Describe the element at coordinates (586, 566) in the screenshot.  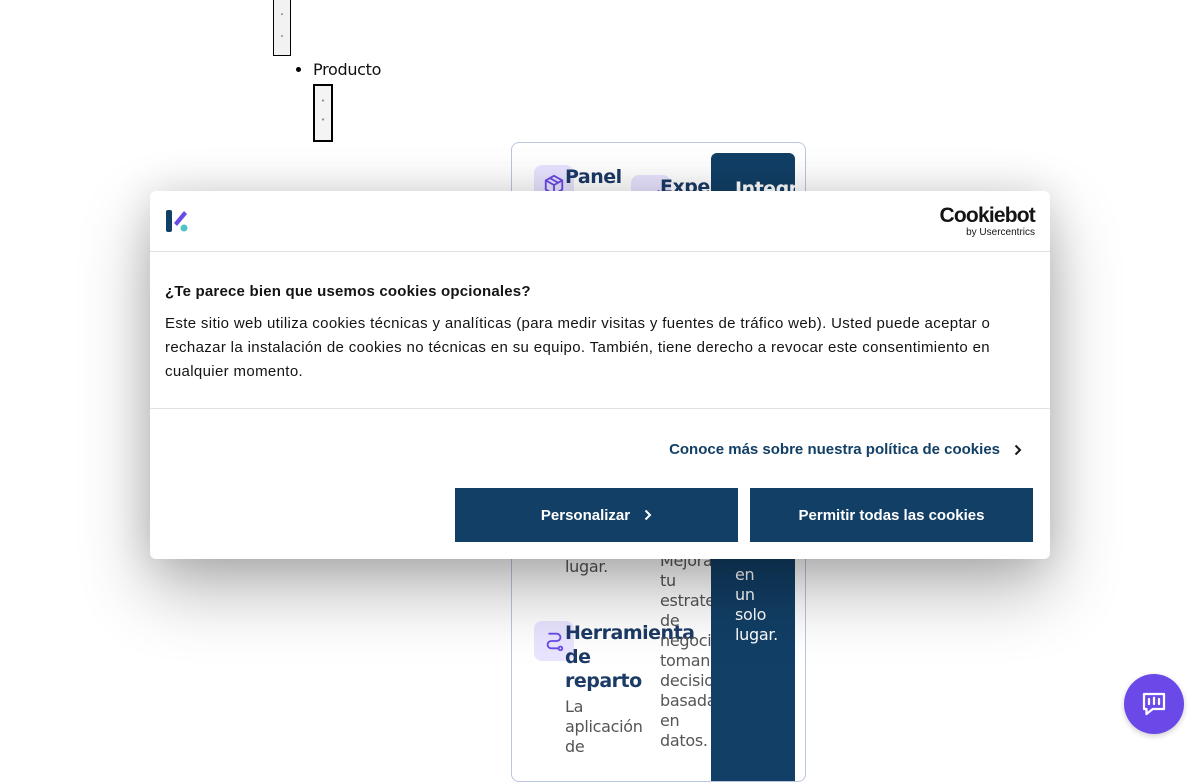
I see `menu-item-panel-desc: lugar.` at that location.